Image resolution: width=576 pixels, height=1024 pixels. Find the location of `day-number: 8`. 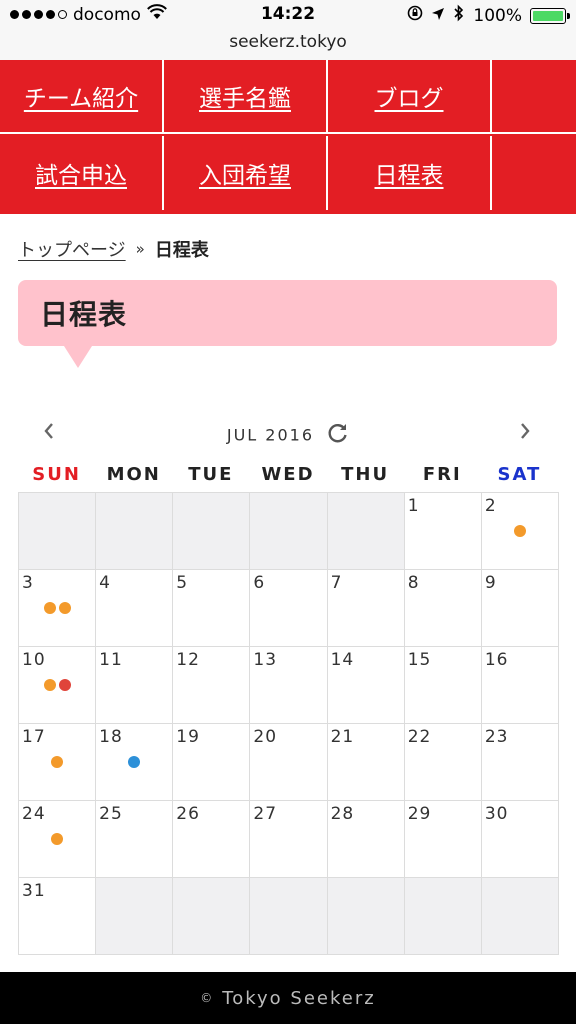

day-number: 8 is located at coordinates (413, 583).